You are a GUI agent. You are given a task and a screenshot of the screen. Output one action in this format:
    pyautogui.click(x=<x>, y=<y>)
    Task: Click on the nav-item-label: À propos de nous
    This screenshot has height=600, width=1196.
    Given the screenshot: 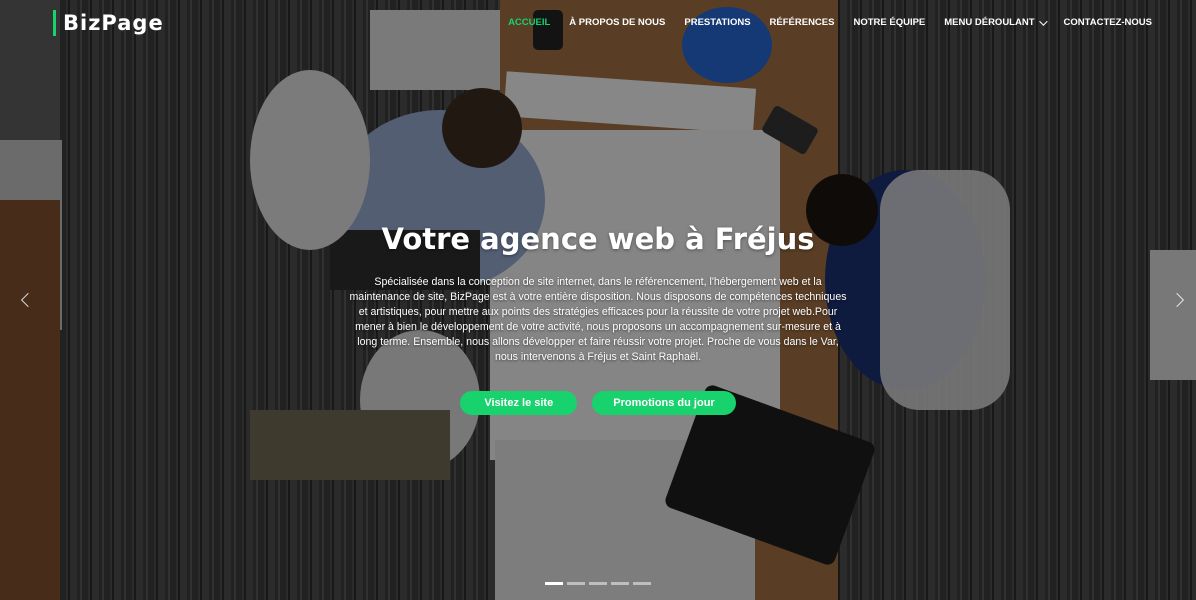 What is the action you would take?
    pyautogui.click(x=617, y=22)
    